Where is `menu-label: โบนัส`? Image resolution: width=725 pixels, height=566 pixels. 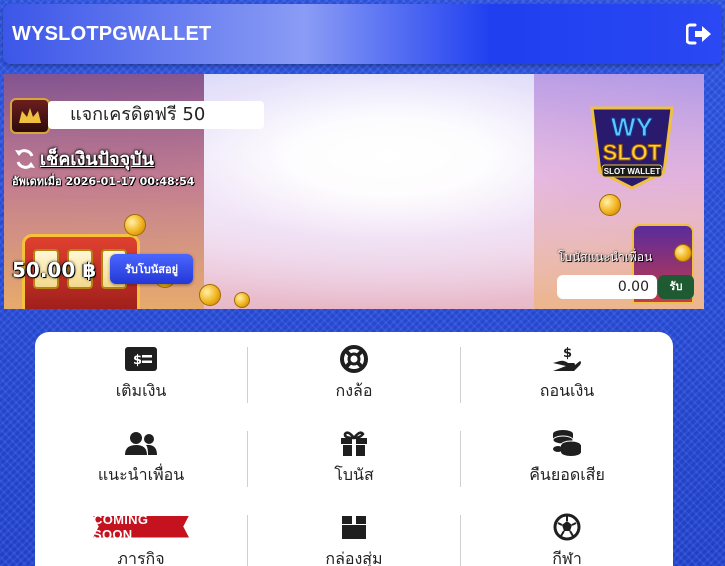
menu-label: โบนัส is located at coordinates (354, 474).